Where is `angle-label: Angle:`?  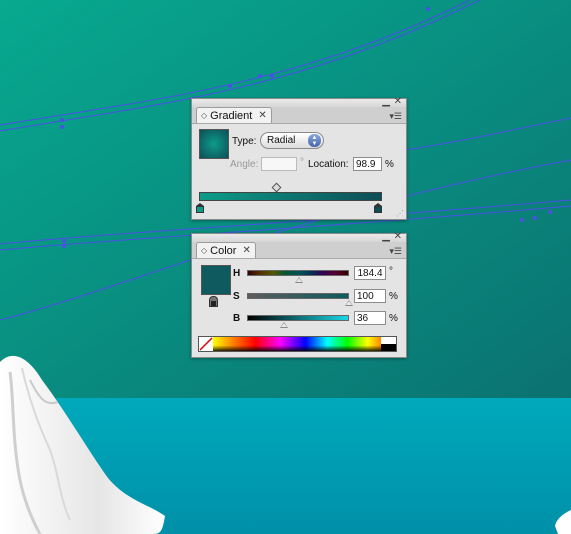 angle-label: Angle: is located at coordinates (244, 164).